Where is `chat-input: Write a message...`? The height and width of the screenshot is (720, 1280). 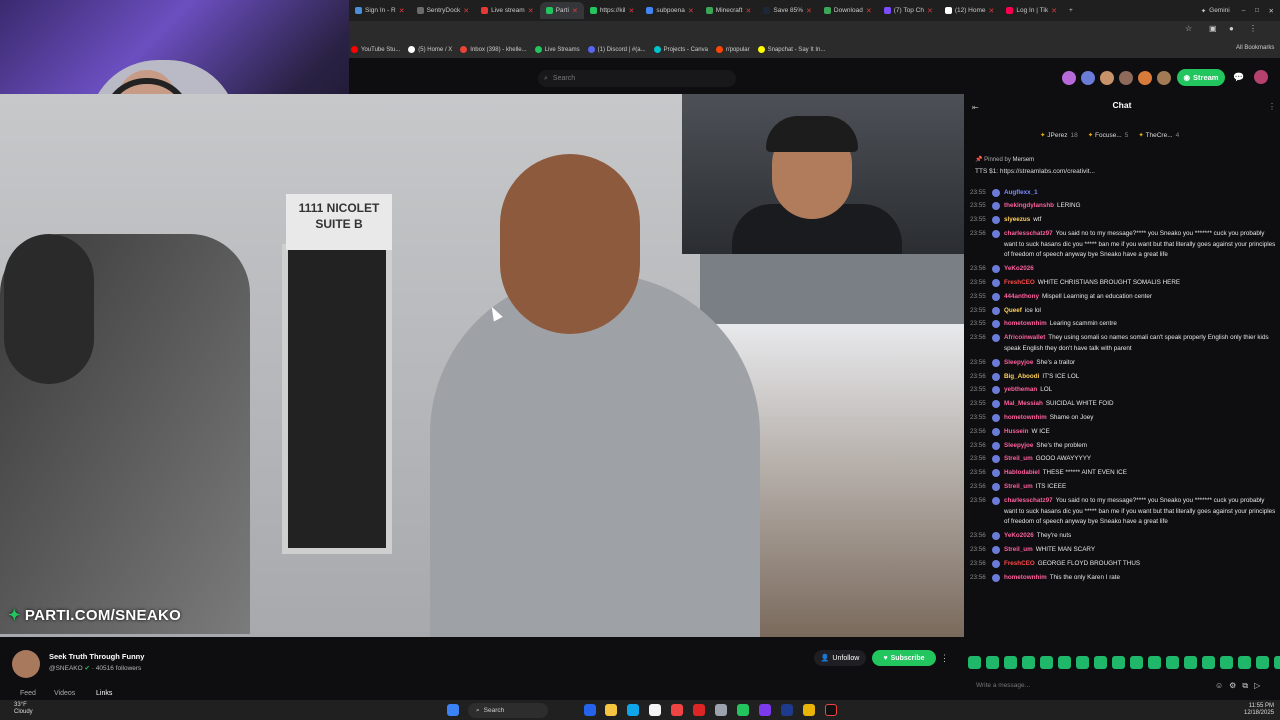 chat-input: Write a message... is located at coordinates (1091, 685).